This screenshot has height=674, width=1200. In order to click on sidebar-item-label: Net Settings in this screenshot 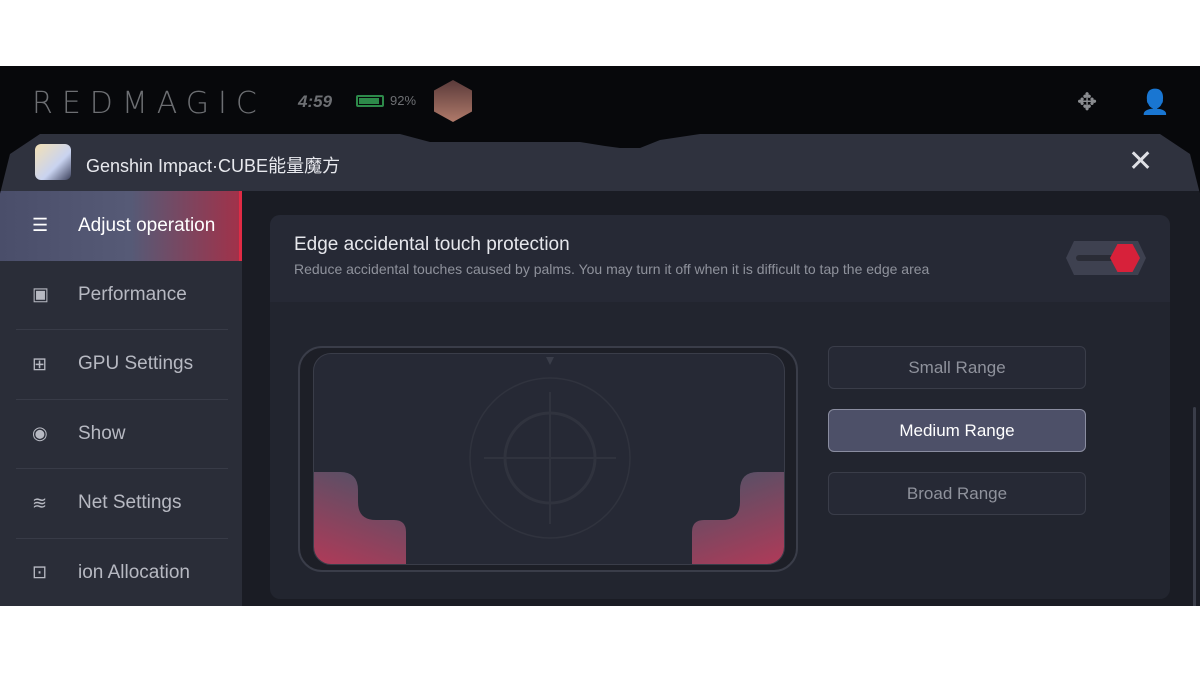, I will do `click(130, 503)`.